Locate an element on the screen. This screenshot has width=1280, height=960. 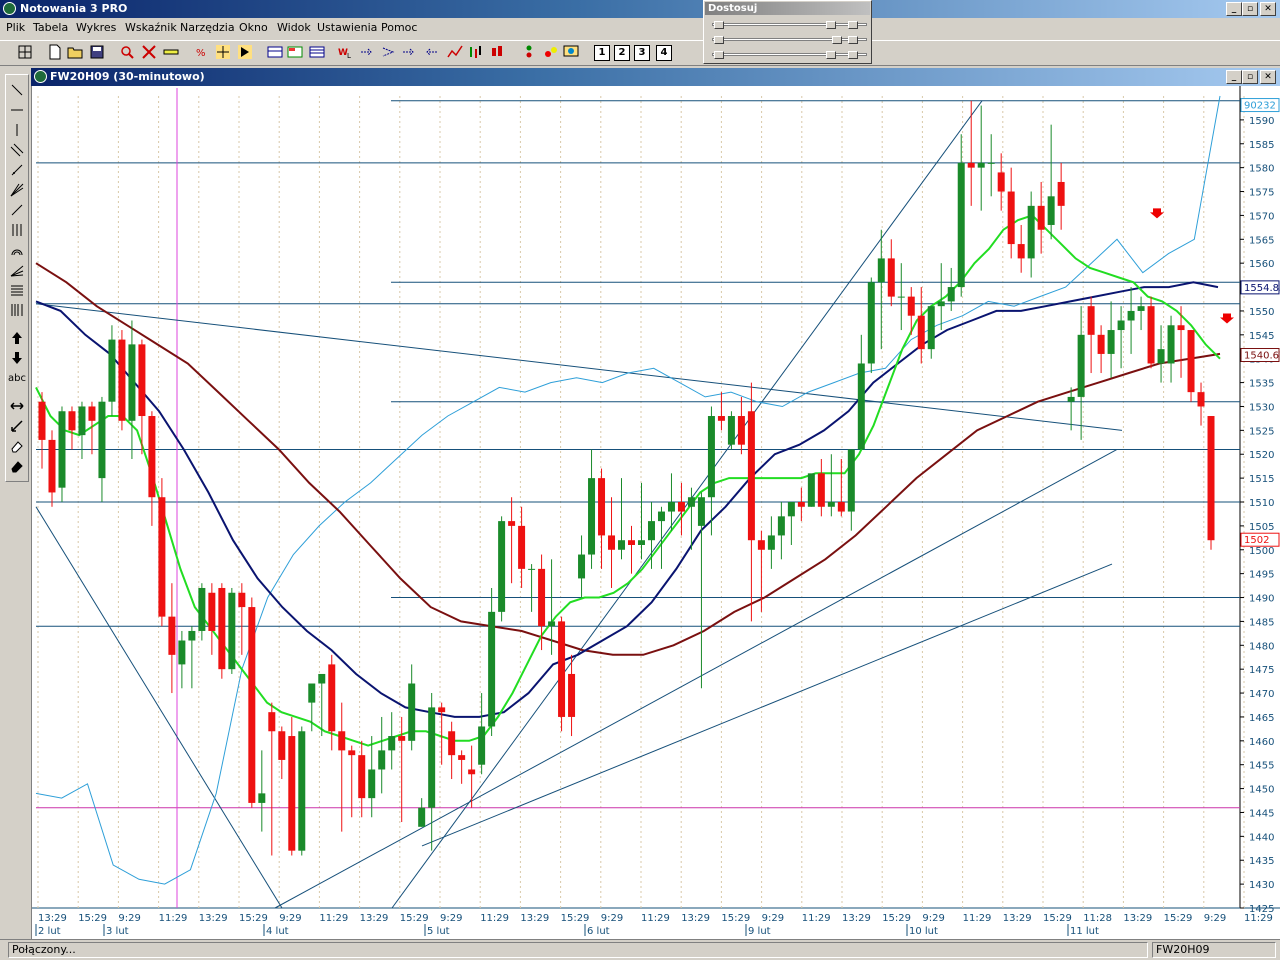
vline-tool-icon is located at coordinates (17, 131).